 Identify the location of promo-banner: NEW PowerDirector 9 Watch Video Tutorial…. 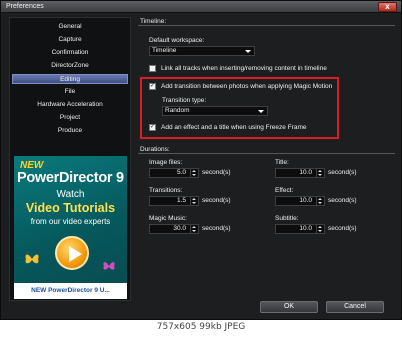
(70, 227).